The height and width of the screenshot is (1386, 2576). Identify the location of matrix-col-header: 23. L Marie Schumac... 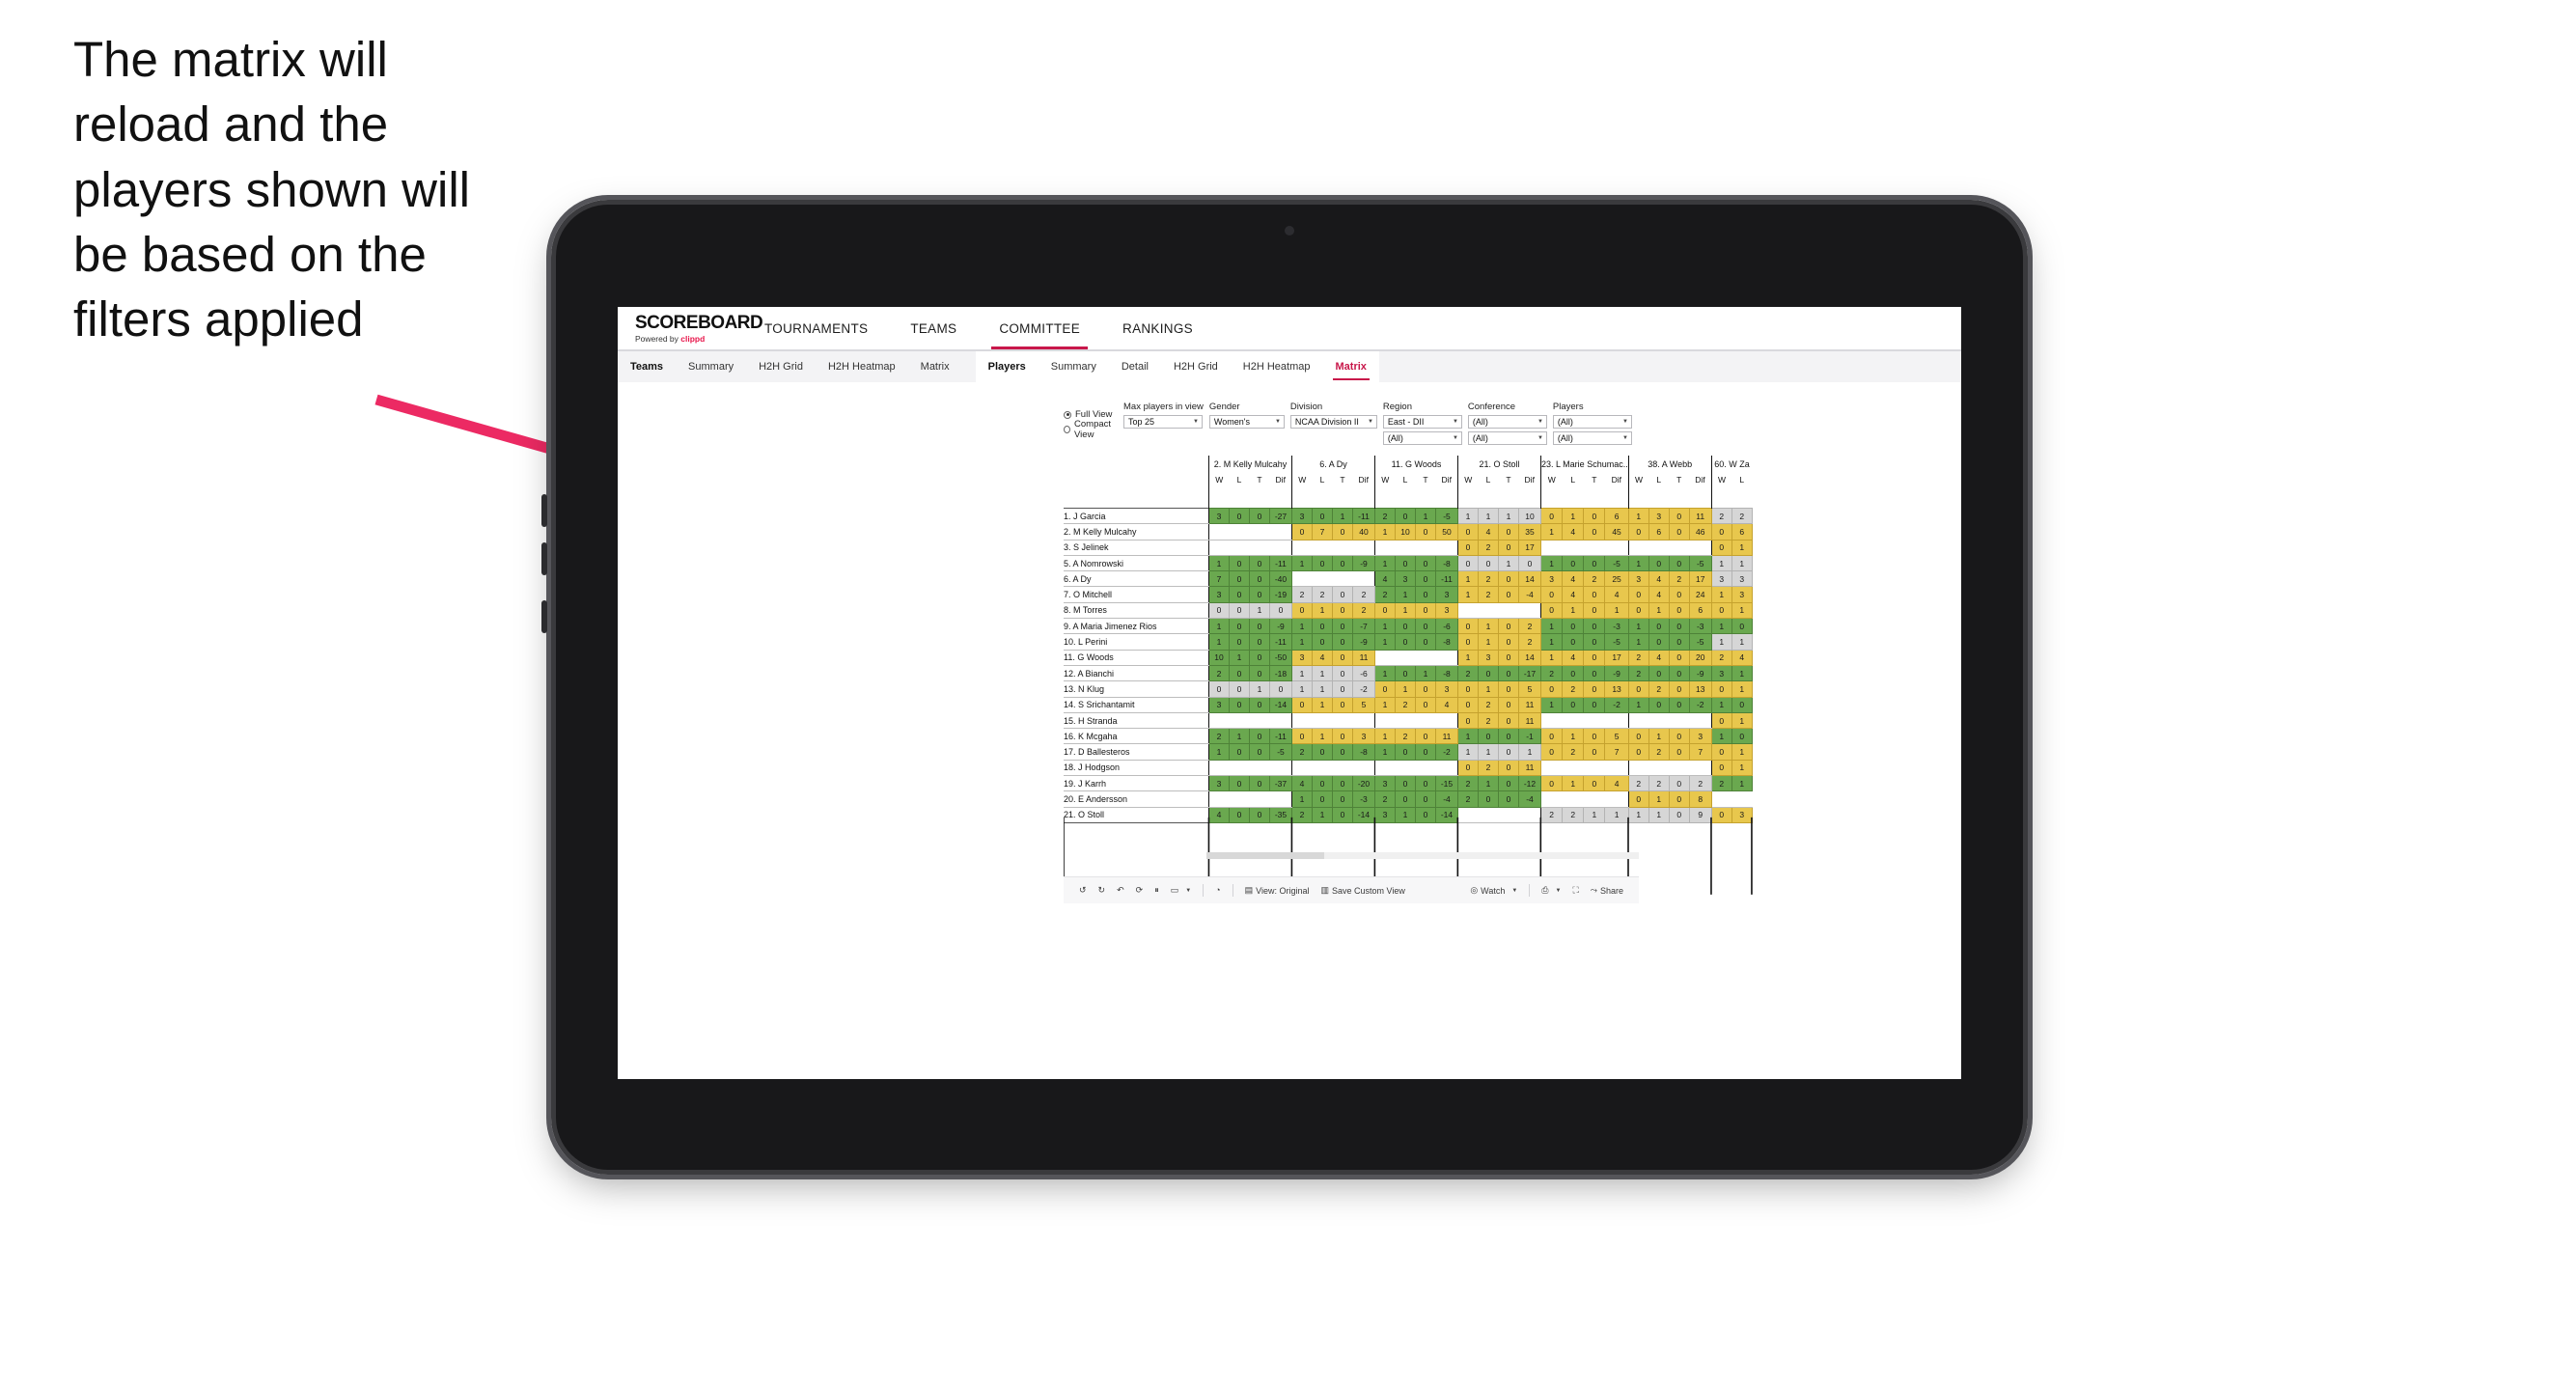
(1584, 464).